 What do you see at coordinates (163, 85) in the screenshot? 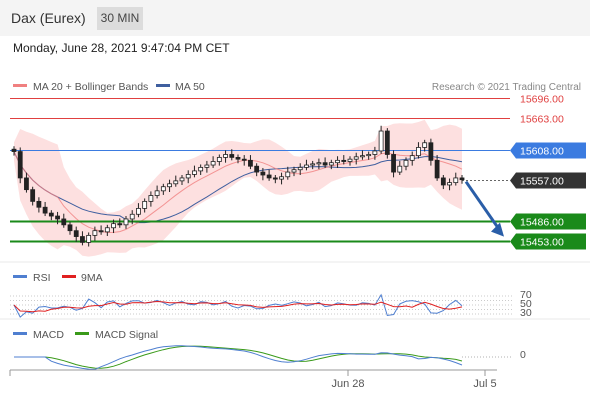
I see `ma50-legend-swatch` at bounding box center [163, 85].